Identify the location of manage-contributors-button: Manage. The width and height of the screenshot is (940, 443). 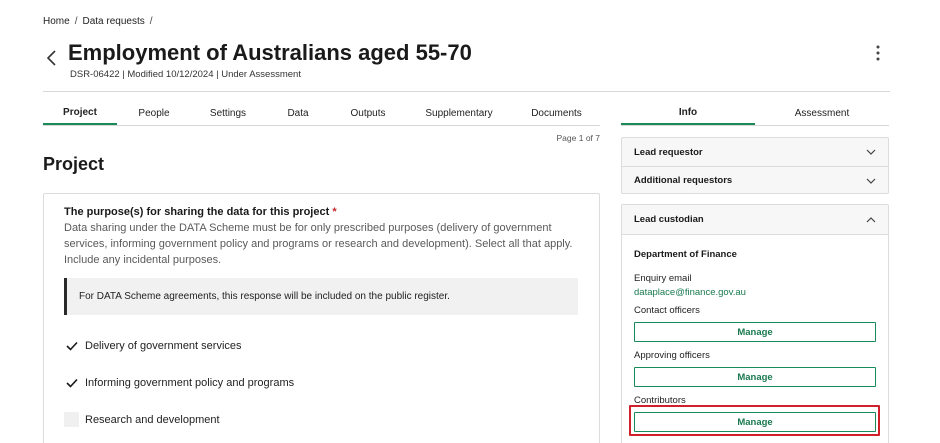
(755, 422).